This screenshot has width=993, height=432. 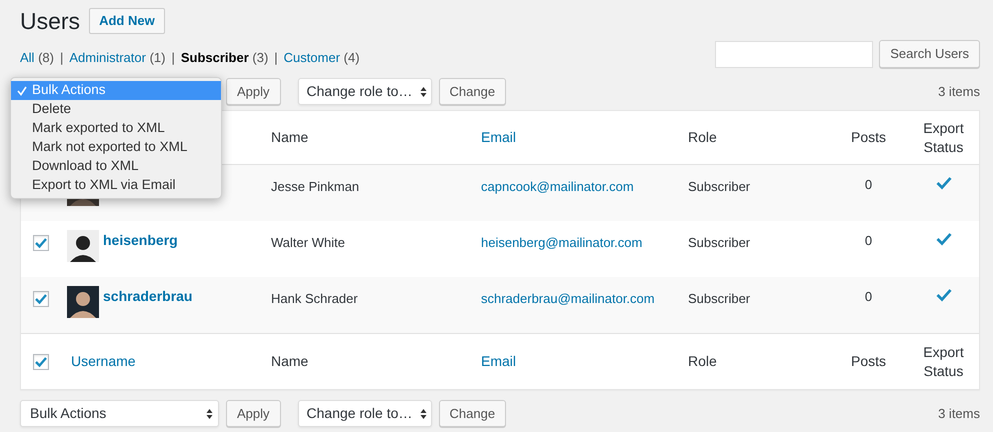 What do you see at coordinates (103, 361) in the screenshot?
I see `column-header: Username` at bounding box center [103, 361].